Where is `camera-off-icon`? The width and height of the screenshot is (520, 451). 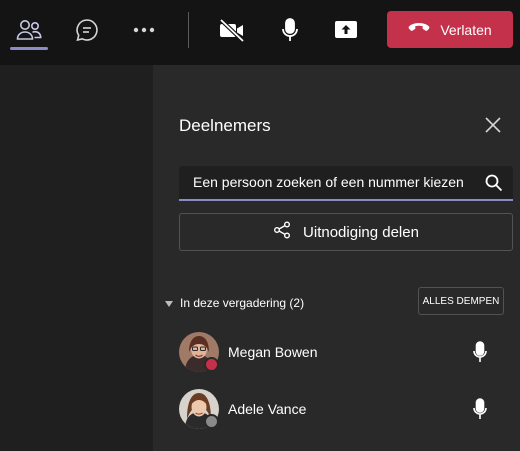
camera-off-icon is located at coordinates (232, 30).